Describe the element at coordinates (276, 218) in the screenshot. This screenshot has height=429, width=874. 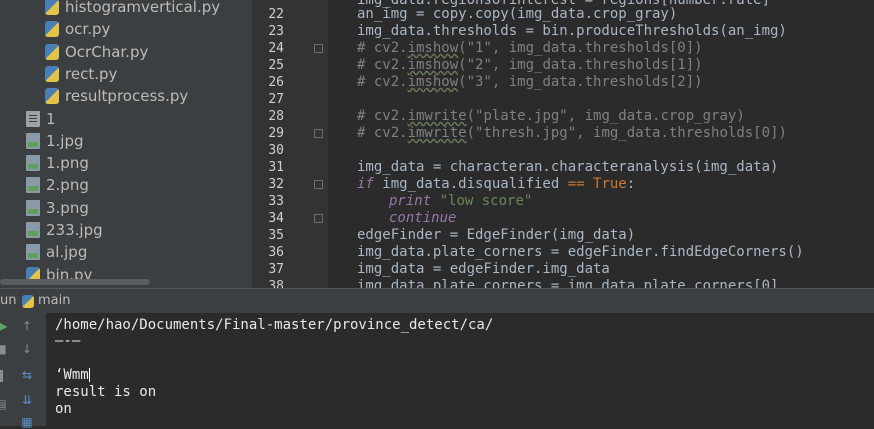
I see `line-number: 34` at that location.